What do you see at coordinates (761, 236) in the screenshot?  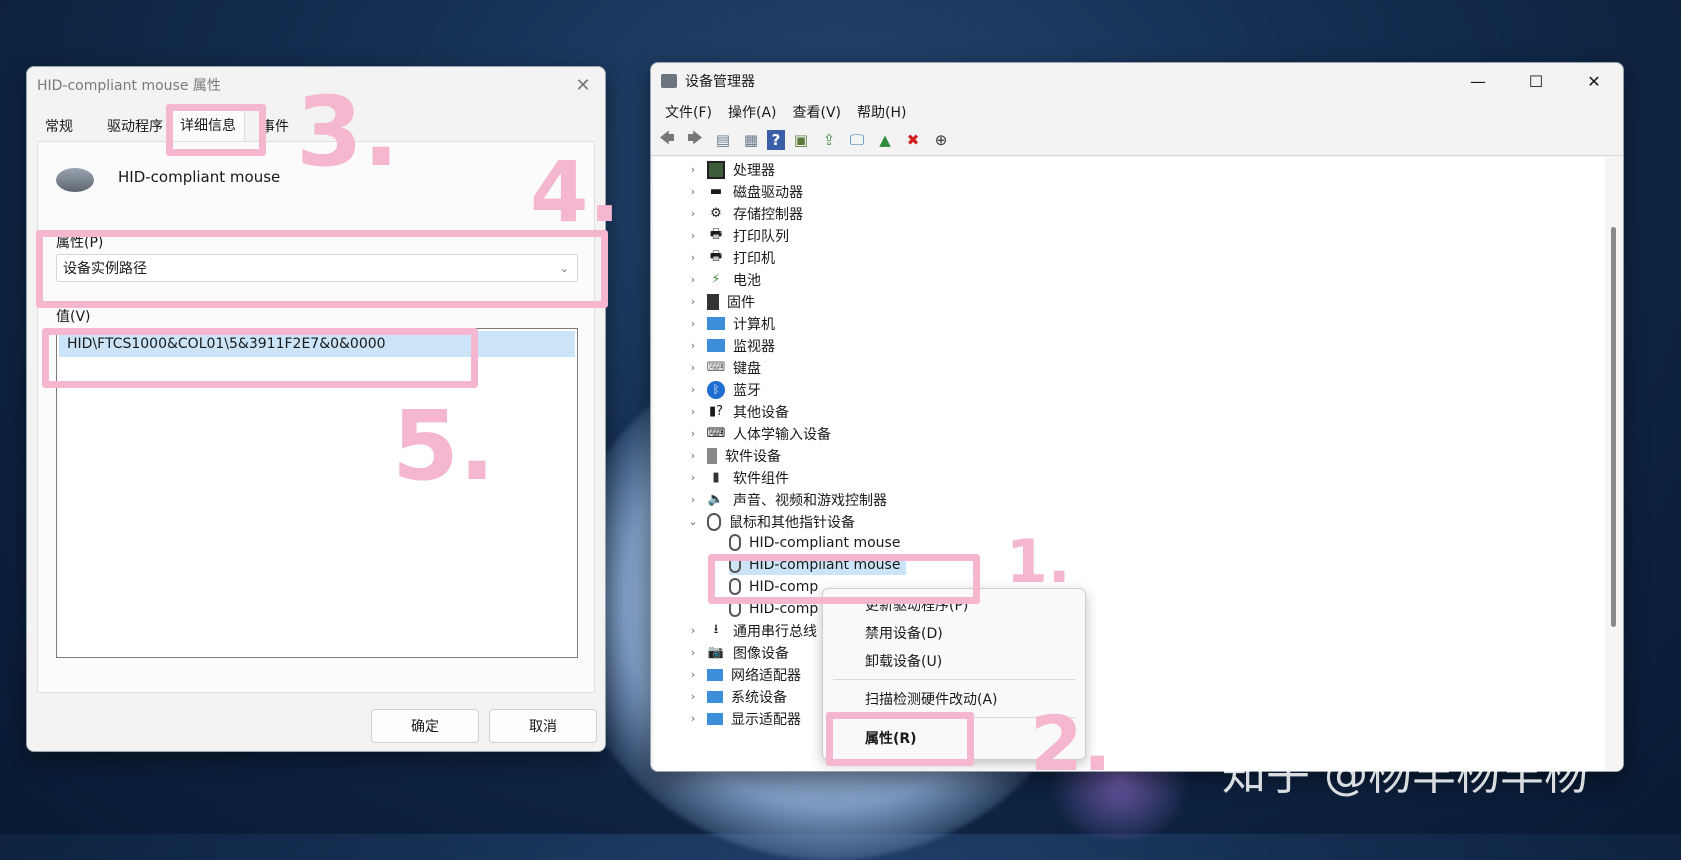 I see `tree-label: 打印队列` at bounding box center [761, 236].